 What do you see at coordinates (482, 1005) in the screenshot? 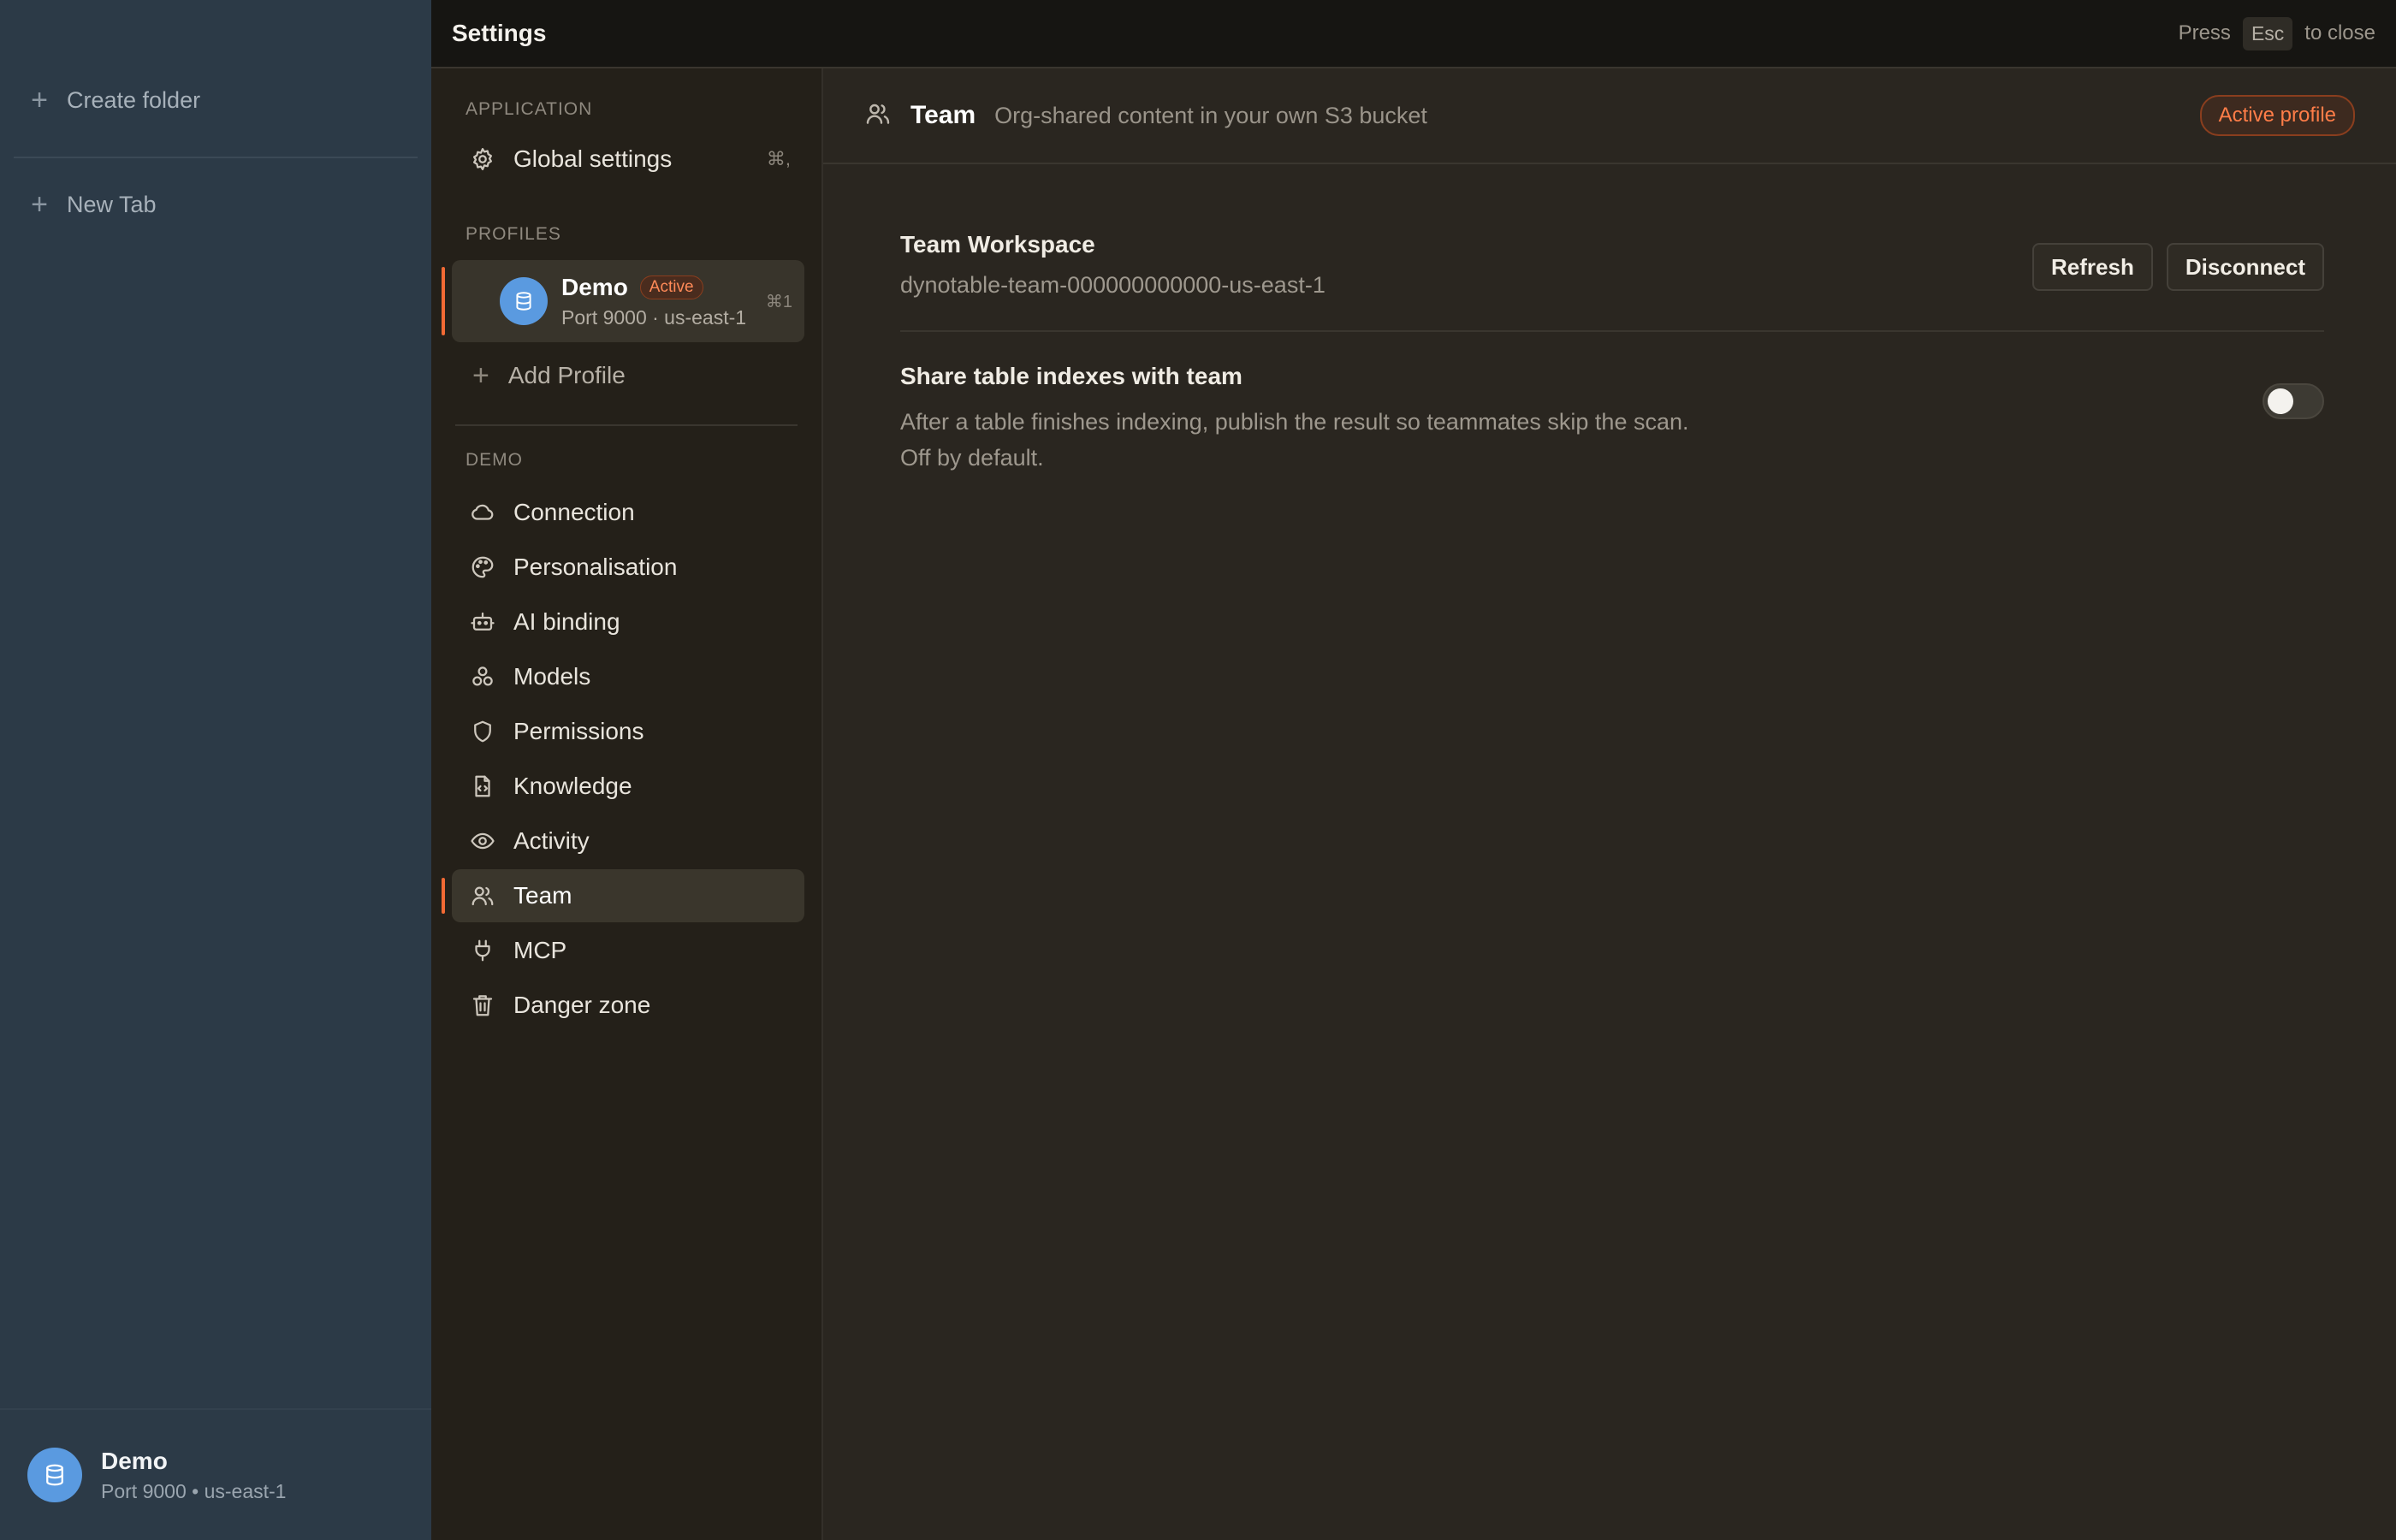
I see `trash-icon` at bounding box center [482, 1005].